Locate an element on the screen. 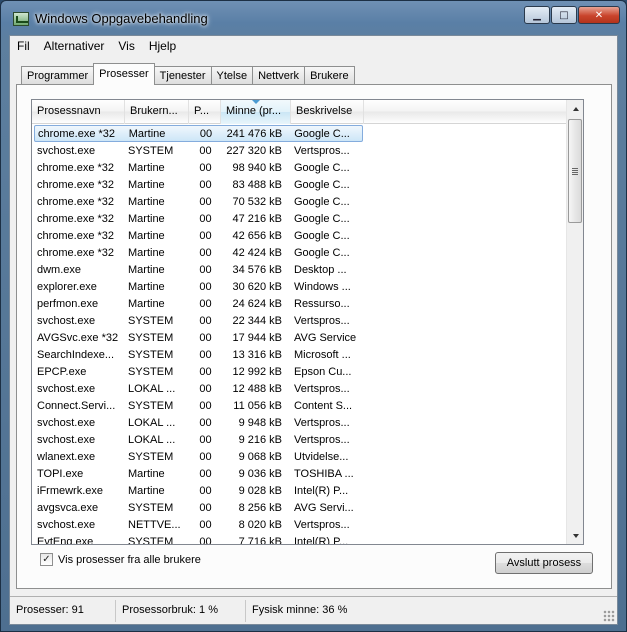 This screenshot has width=627, height=632. scroll-down-button is located at coordinates (575, 535).